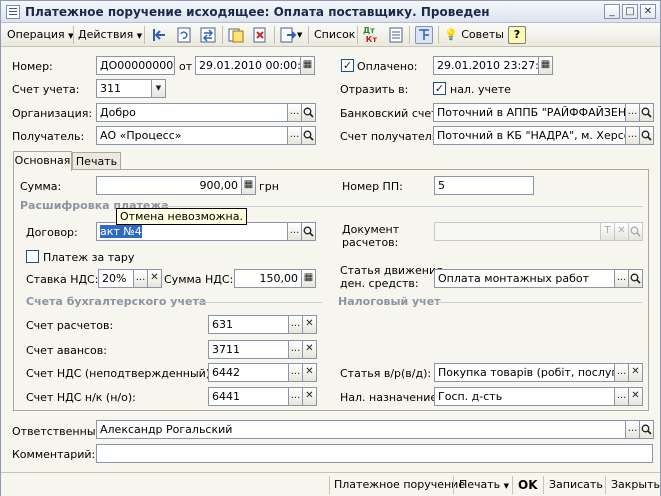 The width and height of the screenshot is (661, 496). Describe the element at coordinates (524, 372) in the screenshot. I see `article-field: Покупка товарів (робіт, послуг)` at that location.